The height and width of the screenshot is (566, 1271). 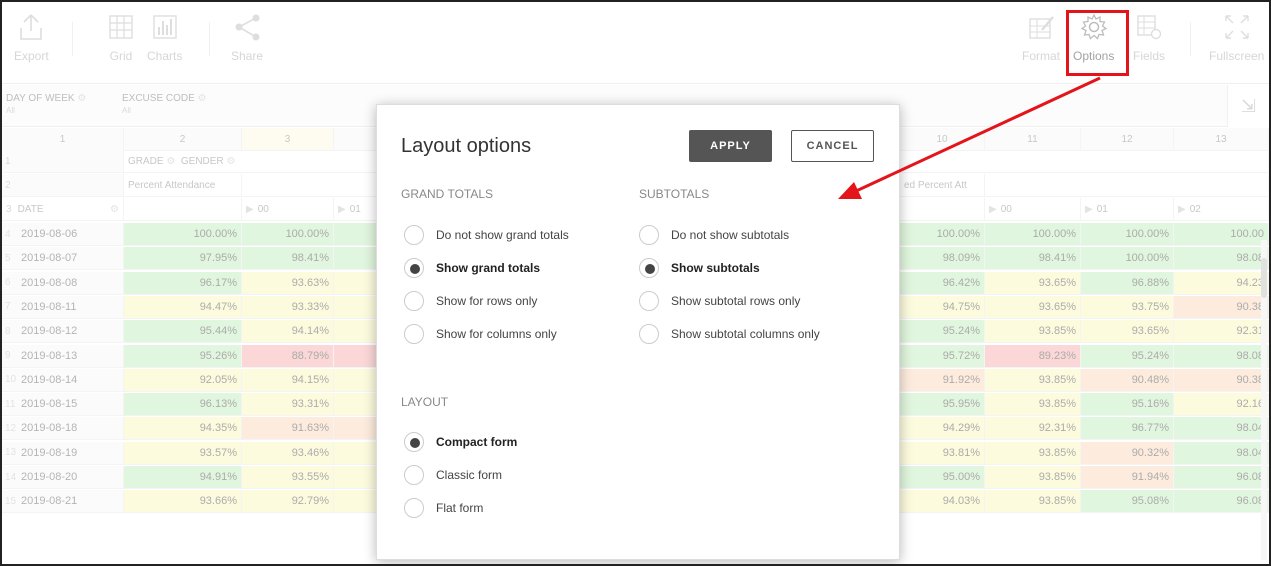 What do you see at coordinates (1149, 37) in the screenshot?
I see `fields-button: Fields` at bounding box center [1149, 37].